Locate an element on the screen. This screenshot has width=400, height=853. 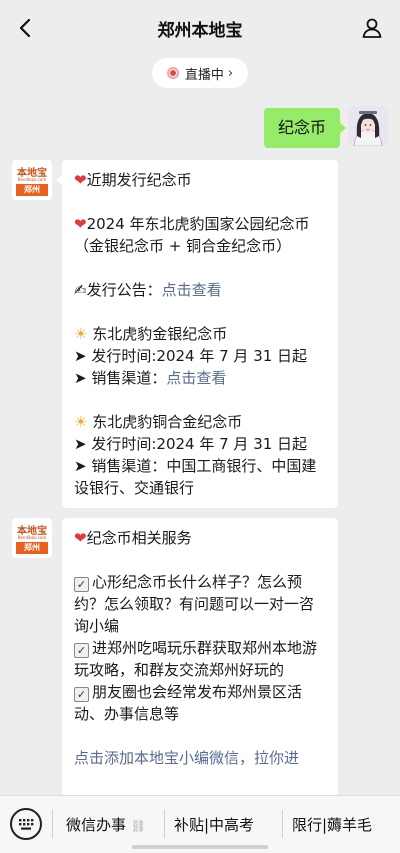
message-heading: ❤纪念币相关服务 is located at coordinates (133, 538).